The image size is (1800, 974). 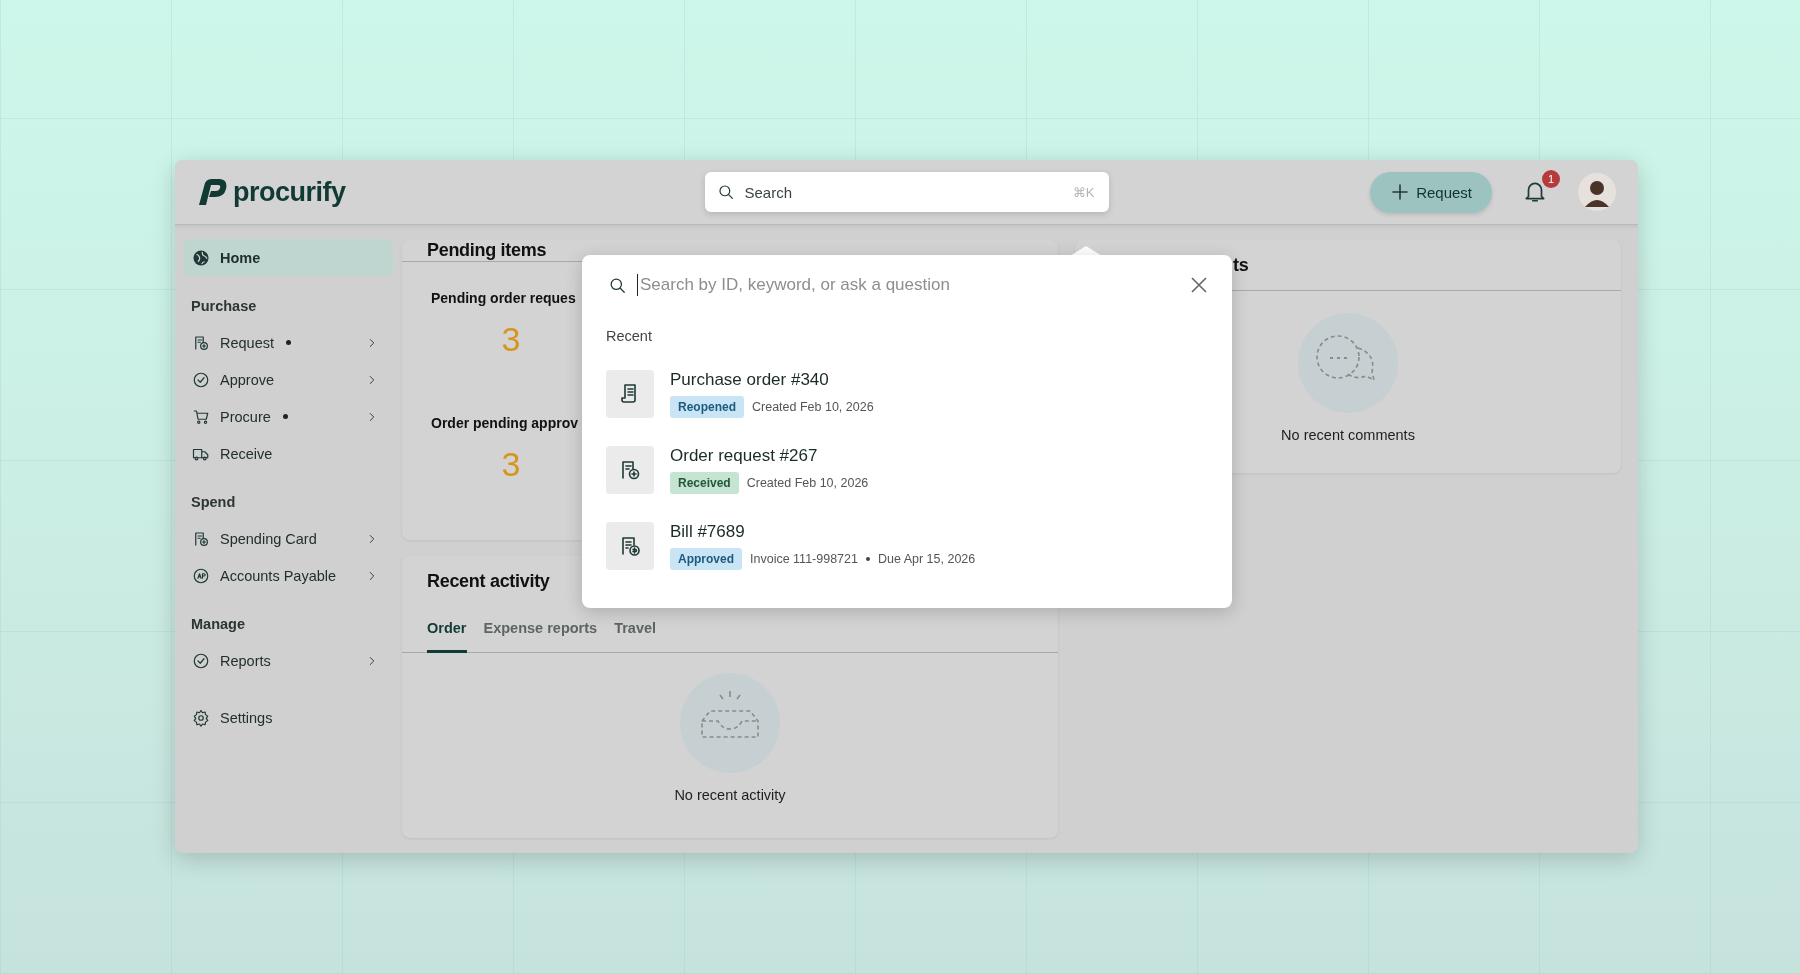 I want to click on metric-label: Pending order reques, so click(x=503, y=298).